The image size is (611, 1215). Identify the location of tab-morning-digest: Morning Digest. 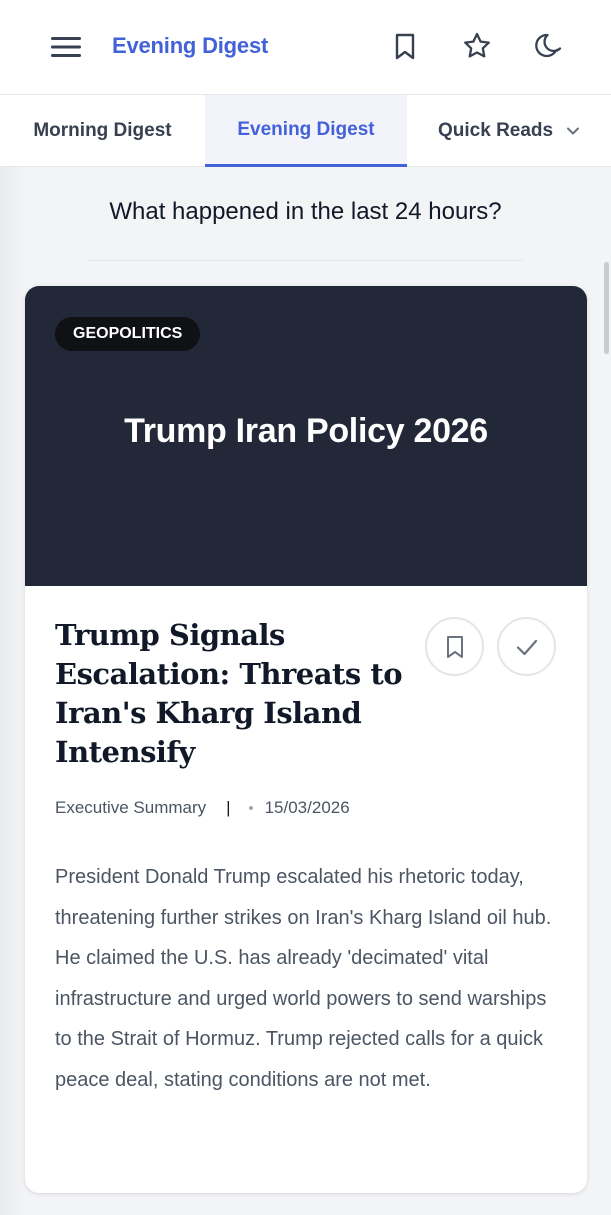
(102, 131).